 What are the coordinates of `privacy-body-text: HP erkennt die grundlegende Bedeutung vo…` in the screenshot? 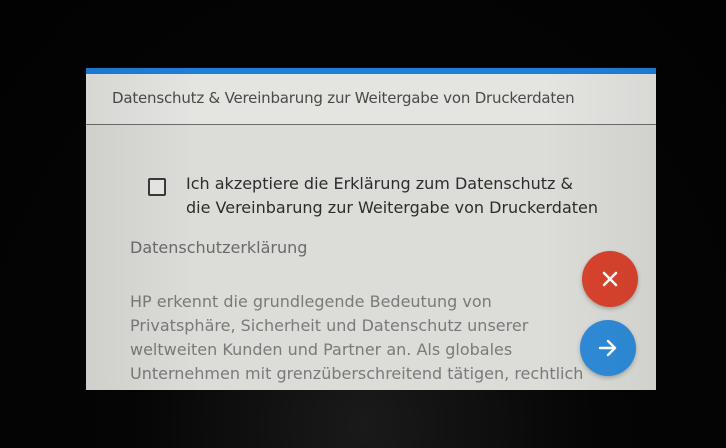 It's located at (380, 338).